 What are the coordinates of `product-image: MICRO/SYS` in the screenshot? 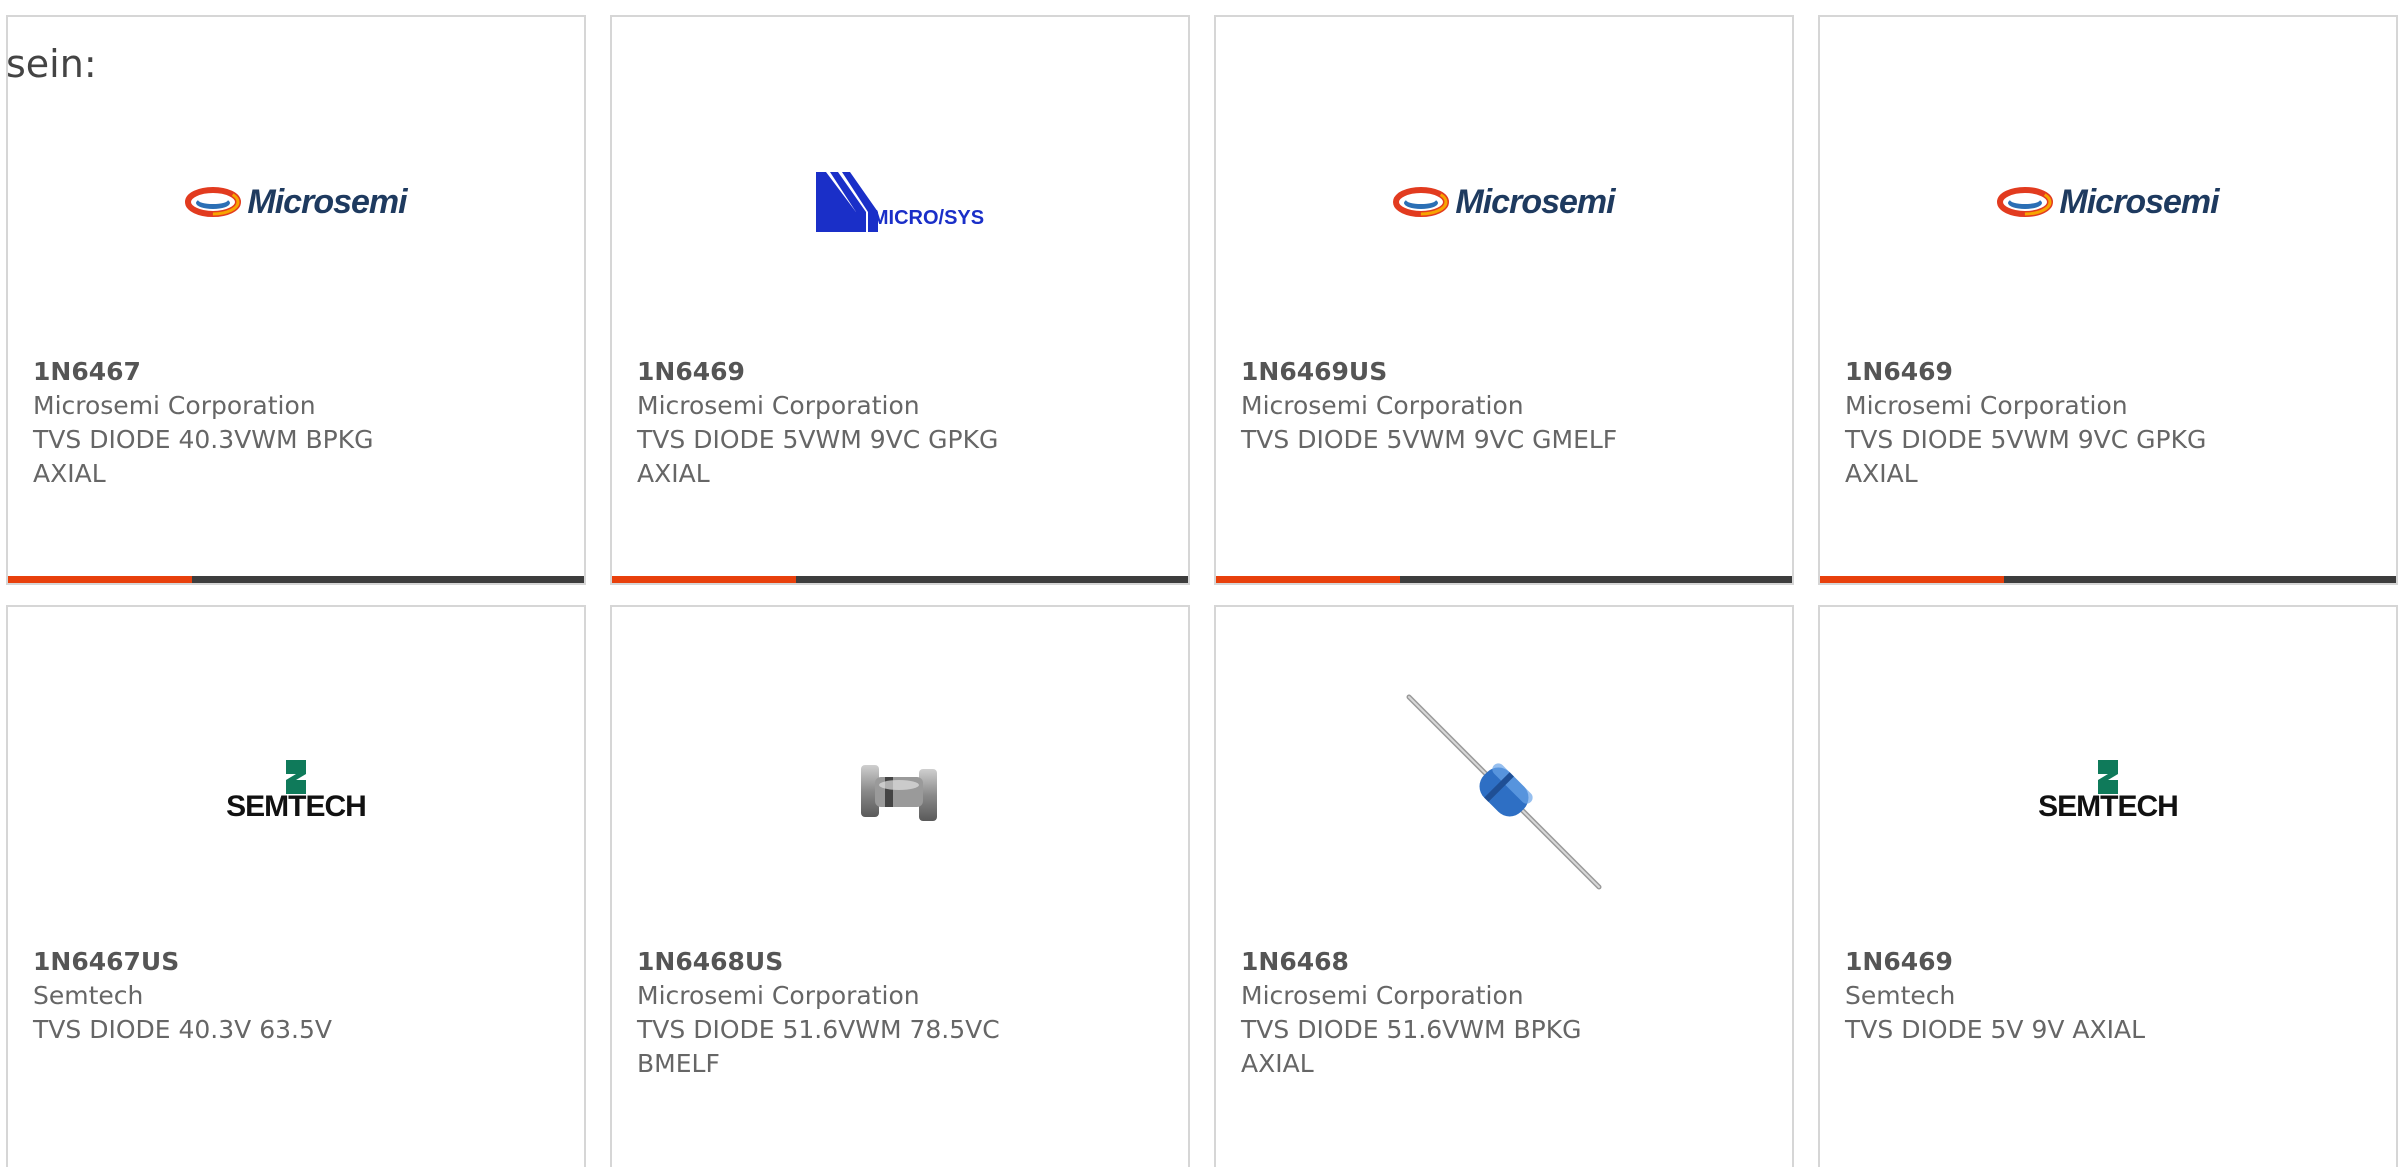 It's located at (900, 202).